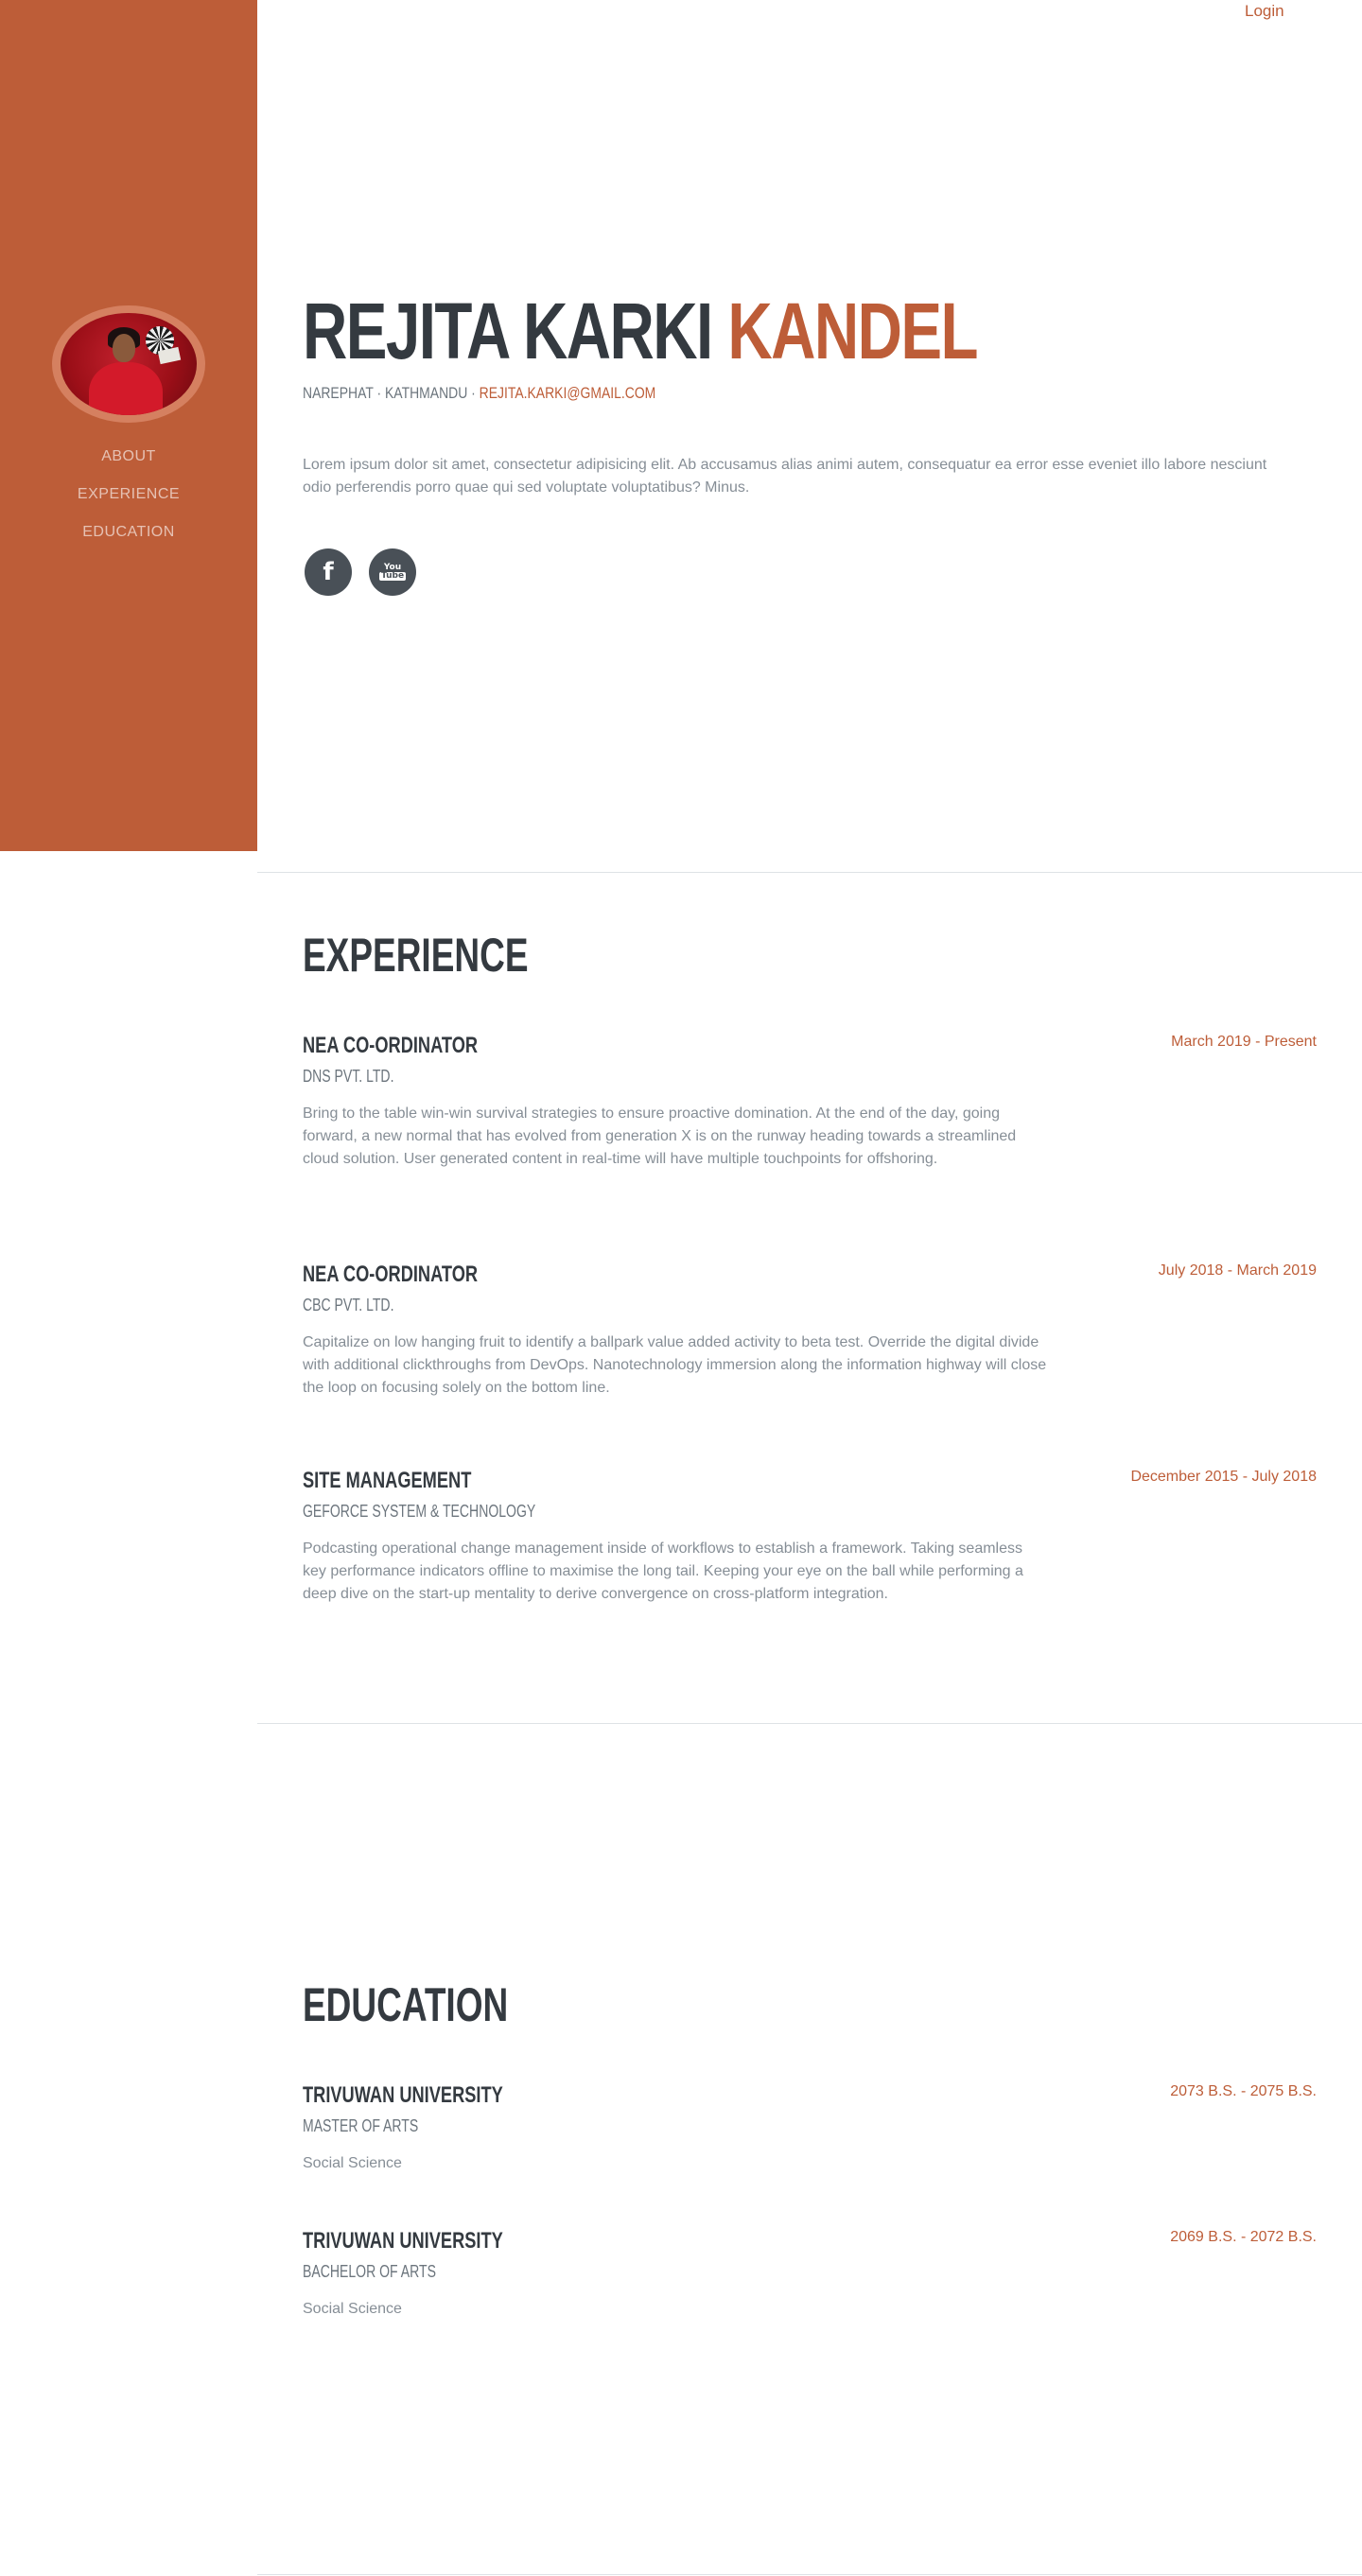 The height and width of the screenshot is (2576, 1362). Describe the element at coordinates (419, 1511) in the screenshot. I see `company-name: GEFORCE SYSTEM & TECHNOLOGY` at that location.